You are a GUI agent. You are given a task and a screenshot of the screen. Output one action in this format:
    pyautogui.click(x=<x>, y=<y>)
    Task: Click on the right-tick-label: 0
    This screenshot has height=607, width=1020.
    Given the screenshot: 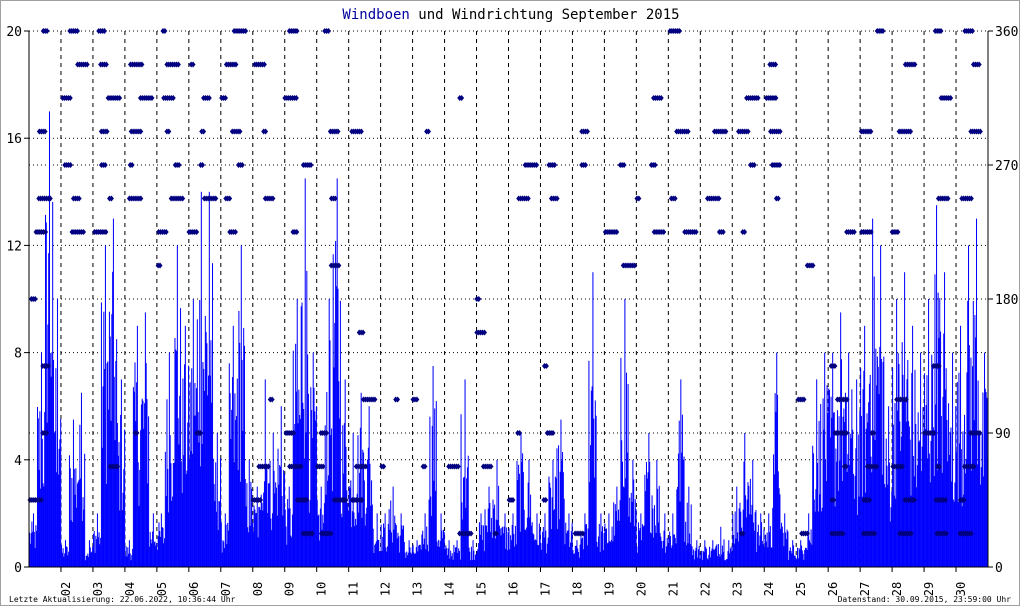 What is the action you would take?
    pyautogui.click(x=999, y=568)
    